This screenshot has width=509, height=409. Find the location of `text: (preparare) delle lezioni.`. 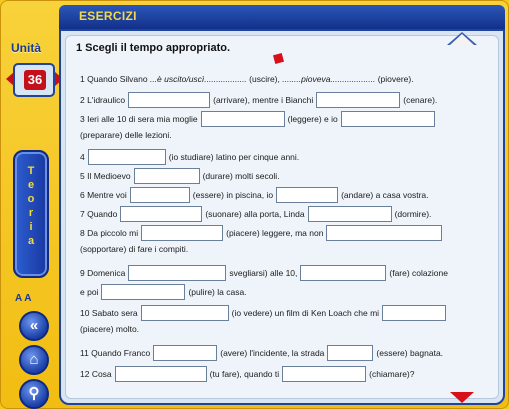

text: (preparare) delle lezioni. is located at coordinates (126, 135).